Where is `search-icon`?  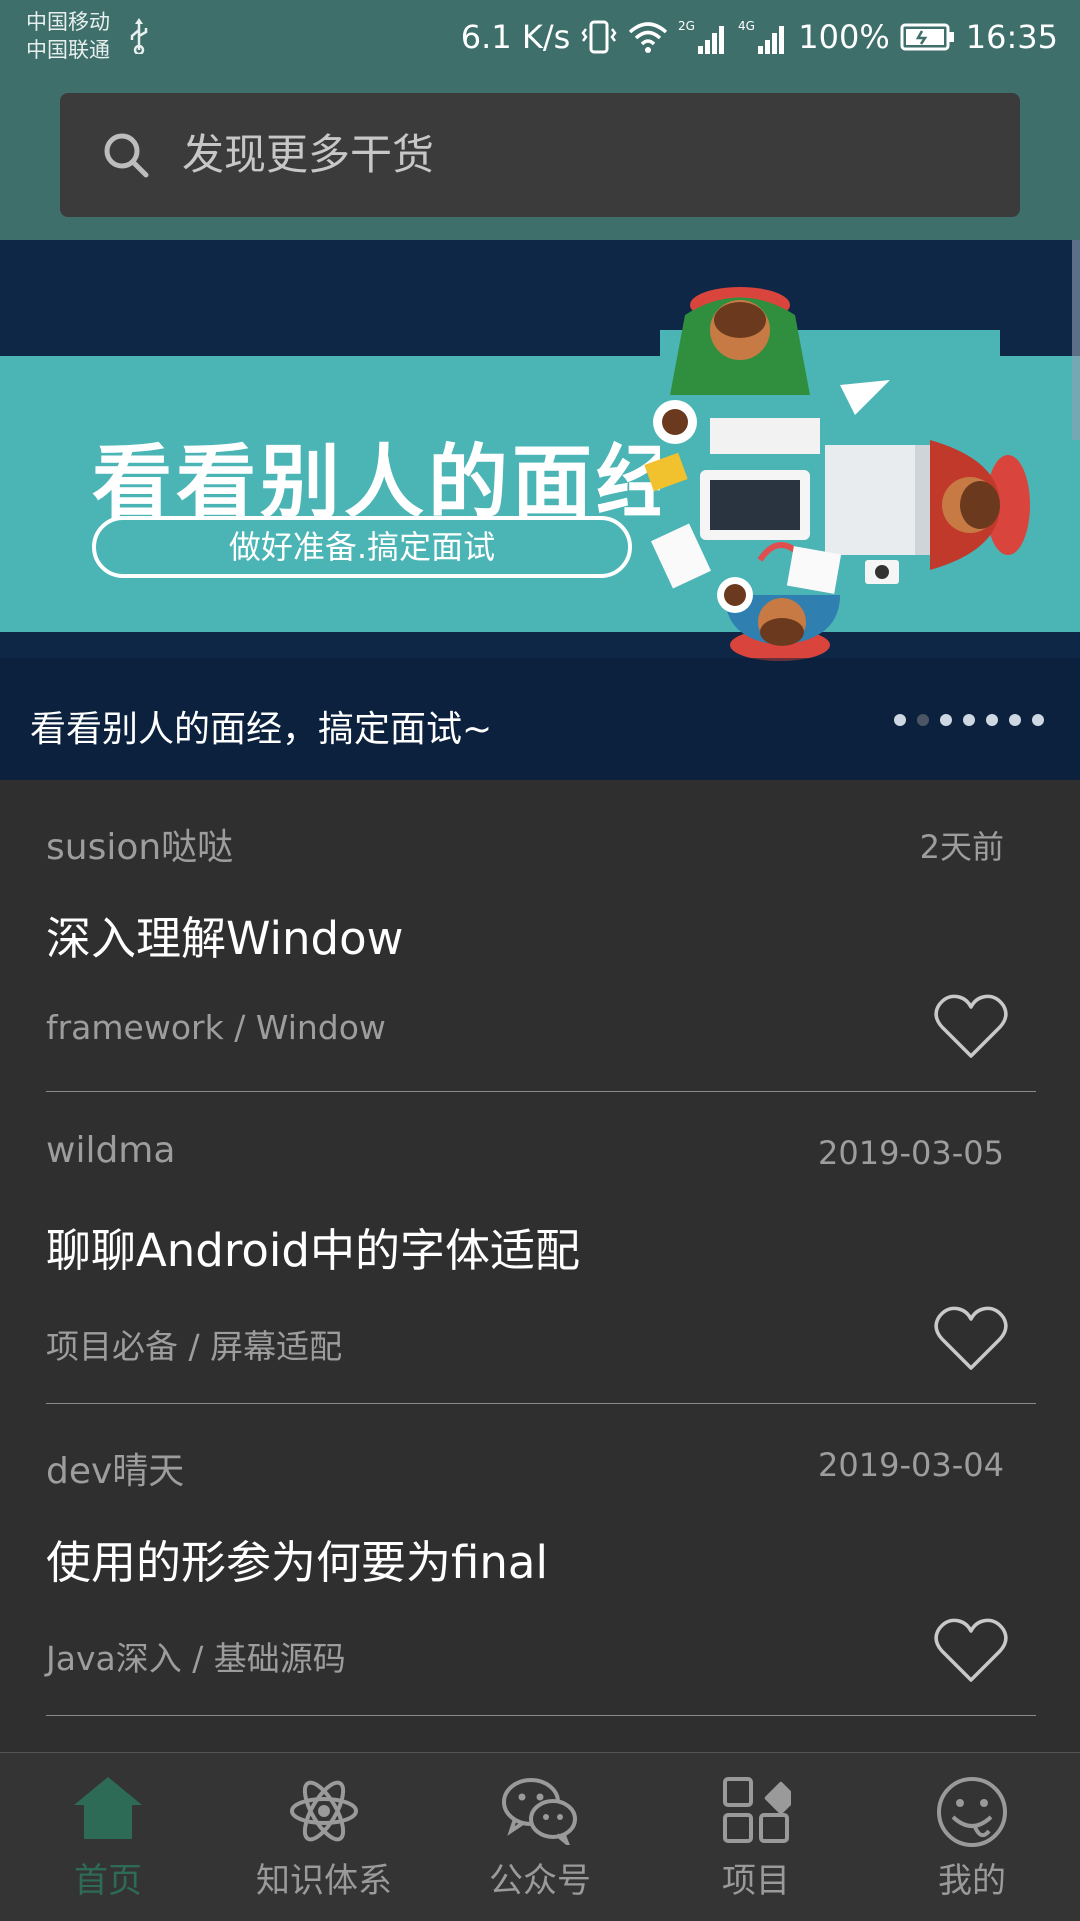
search-icon is located at coordinates (126, 155).